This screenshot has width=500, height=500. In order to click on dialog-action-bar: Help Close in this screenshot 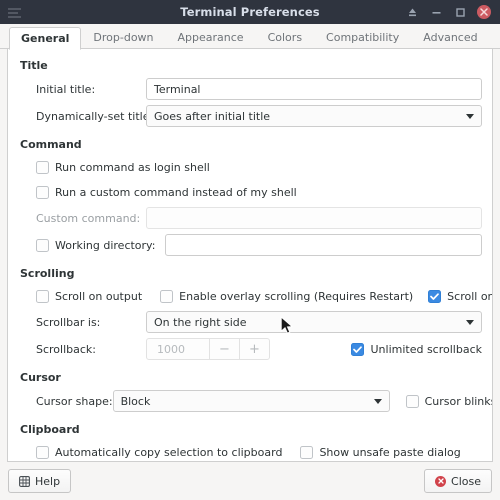, I will do `click(250, 481)`.